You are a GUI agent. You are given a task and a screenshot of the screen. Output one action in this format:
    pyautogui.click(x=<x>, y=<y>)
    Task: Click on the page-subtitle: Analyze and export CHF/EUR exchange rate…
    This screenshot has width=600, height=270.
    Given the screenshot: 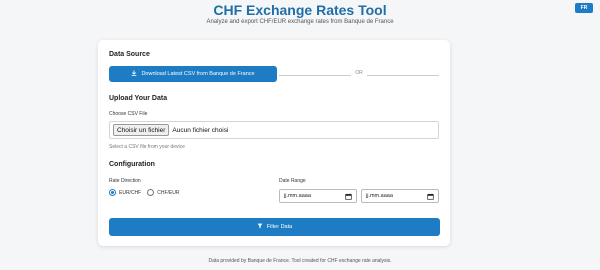 What is the action you would take?
    pyautogui.click(x=300, y=22)
    